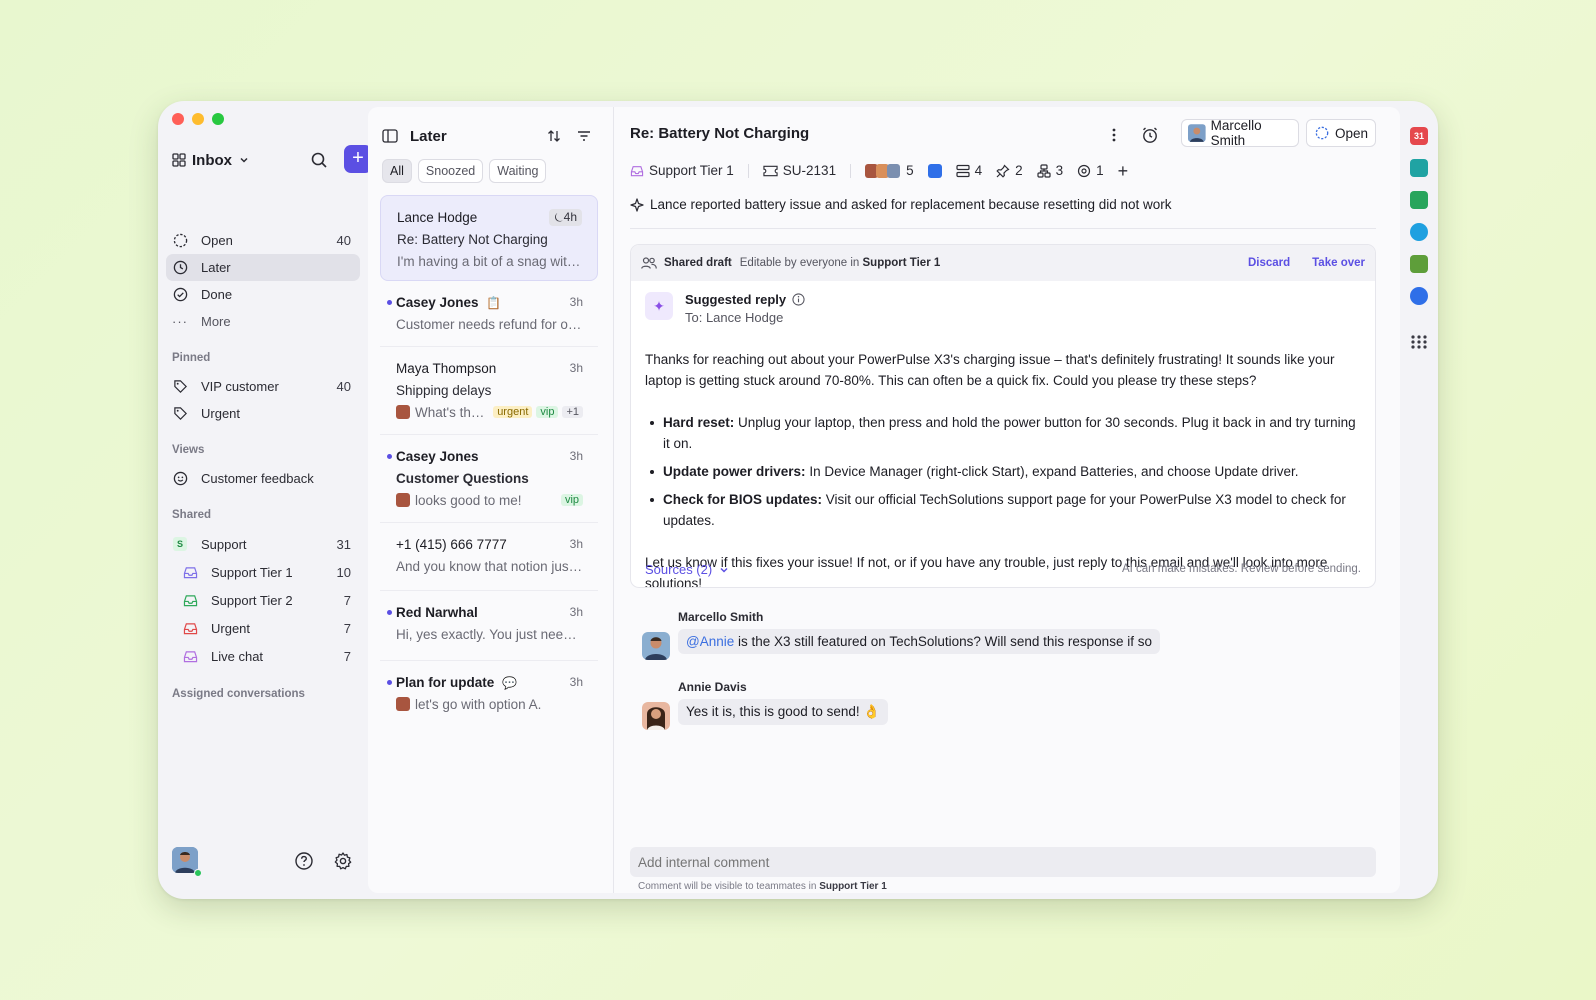 The height and width of the screenshot is (1000, 1596). I want to click on search-icon, so click(319, 160).